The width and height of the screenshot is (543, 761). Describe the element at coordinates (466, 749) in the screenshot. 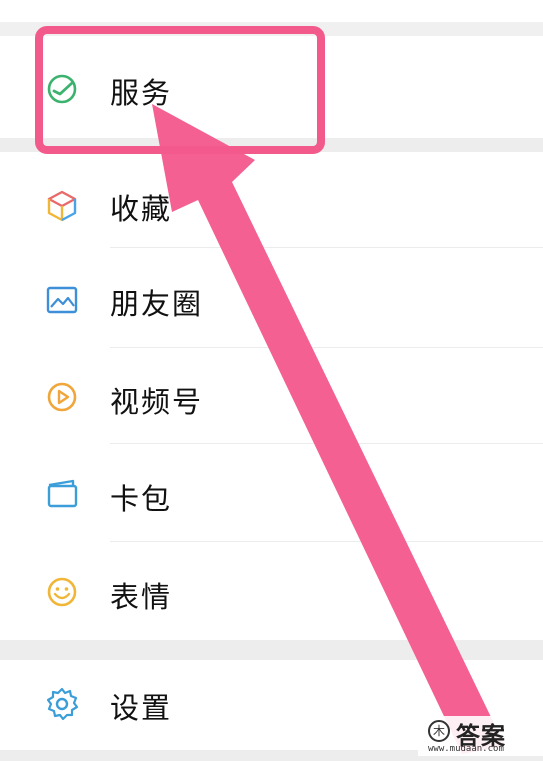

I see `watermark-url: www.mudaan.com` at that location.